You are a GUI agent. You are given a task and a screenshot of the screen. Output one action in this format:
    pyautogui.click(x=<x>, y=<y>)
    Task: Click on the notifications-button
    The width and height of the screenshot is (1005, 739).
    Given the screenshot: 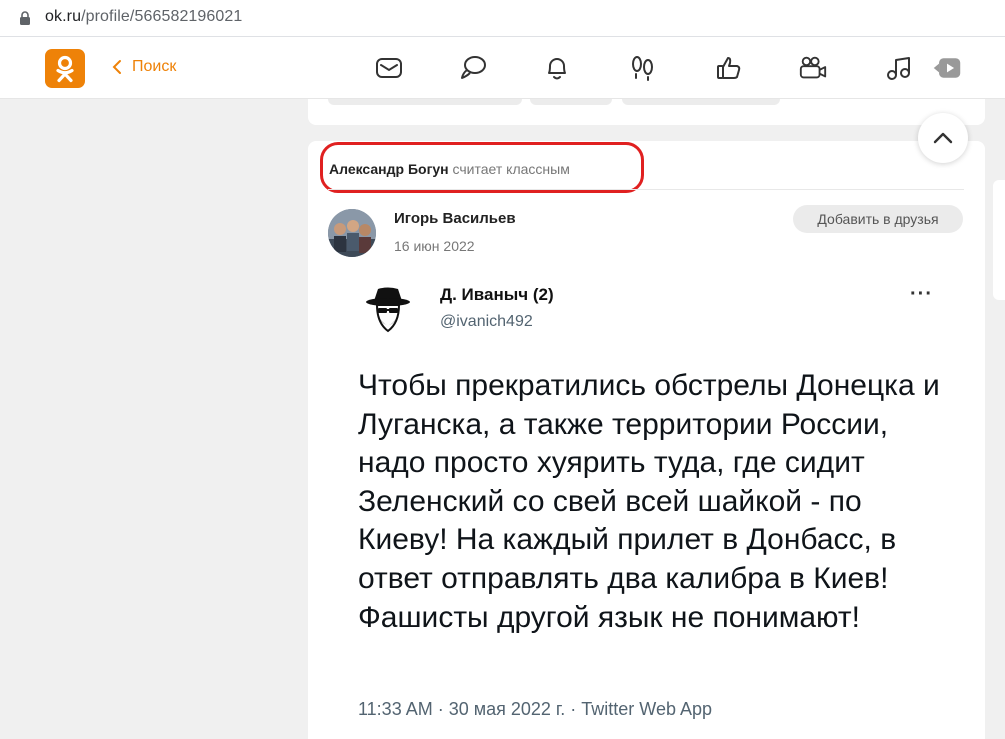 What is the action you would take?
    pyautogui.click(x=557, y=68)
    